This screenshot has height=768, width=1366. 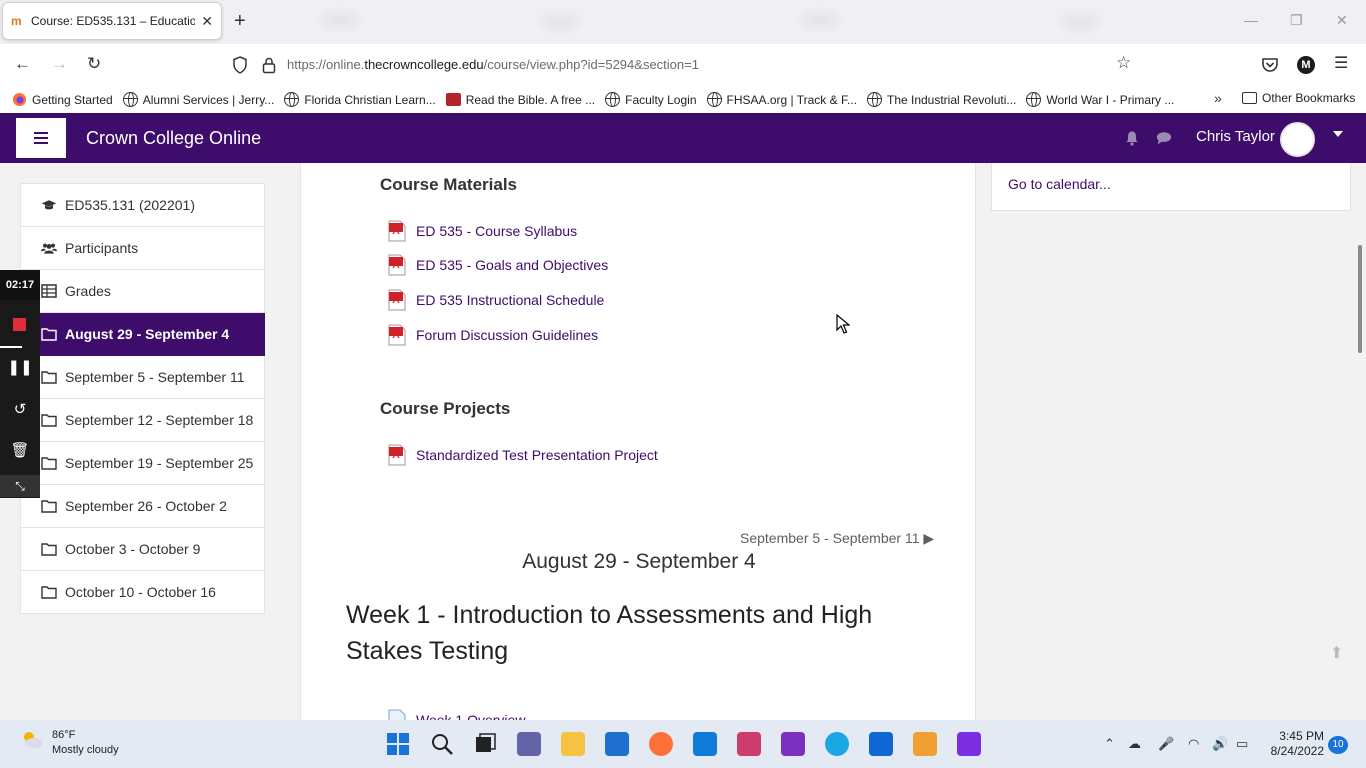 I want to click on stop-recording-icon, so click(x=19, y=324).